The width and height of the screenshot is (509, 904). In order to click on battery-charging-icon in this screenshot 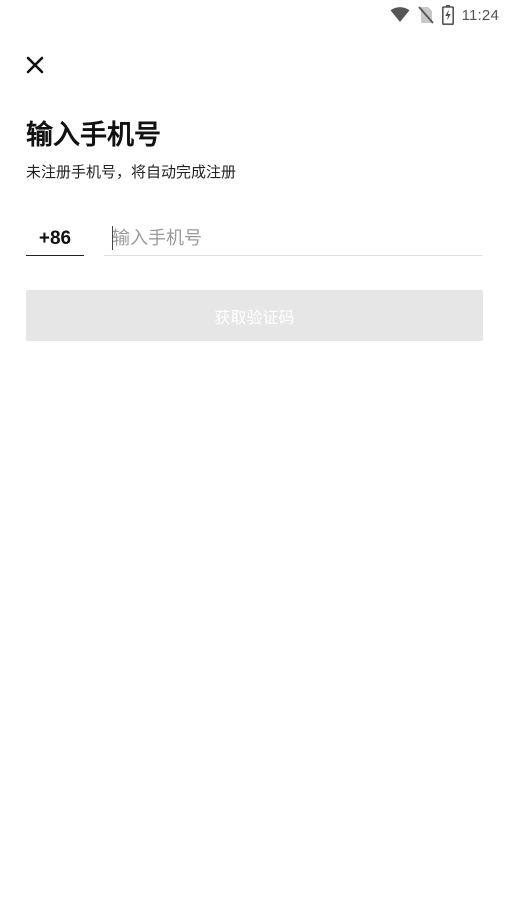, I will do `click(447, 15)`.